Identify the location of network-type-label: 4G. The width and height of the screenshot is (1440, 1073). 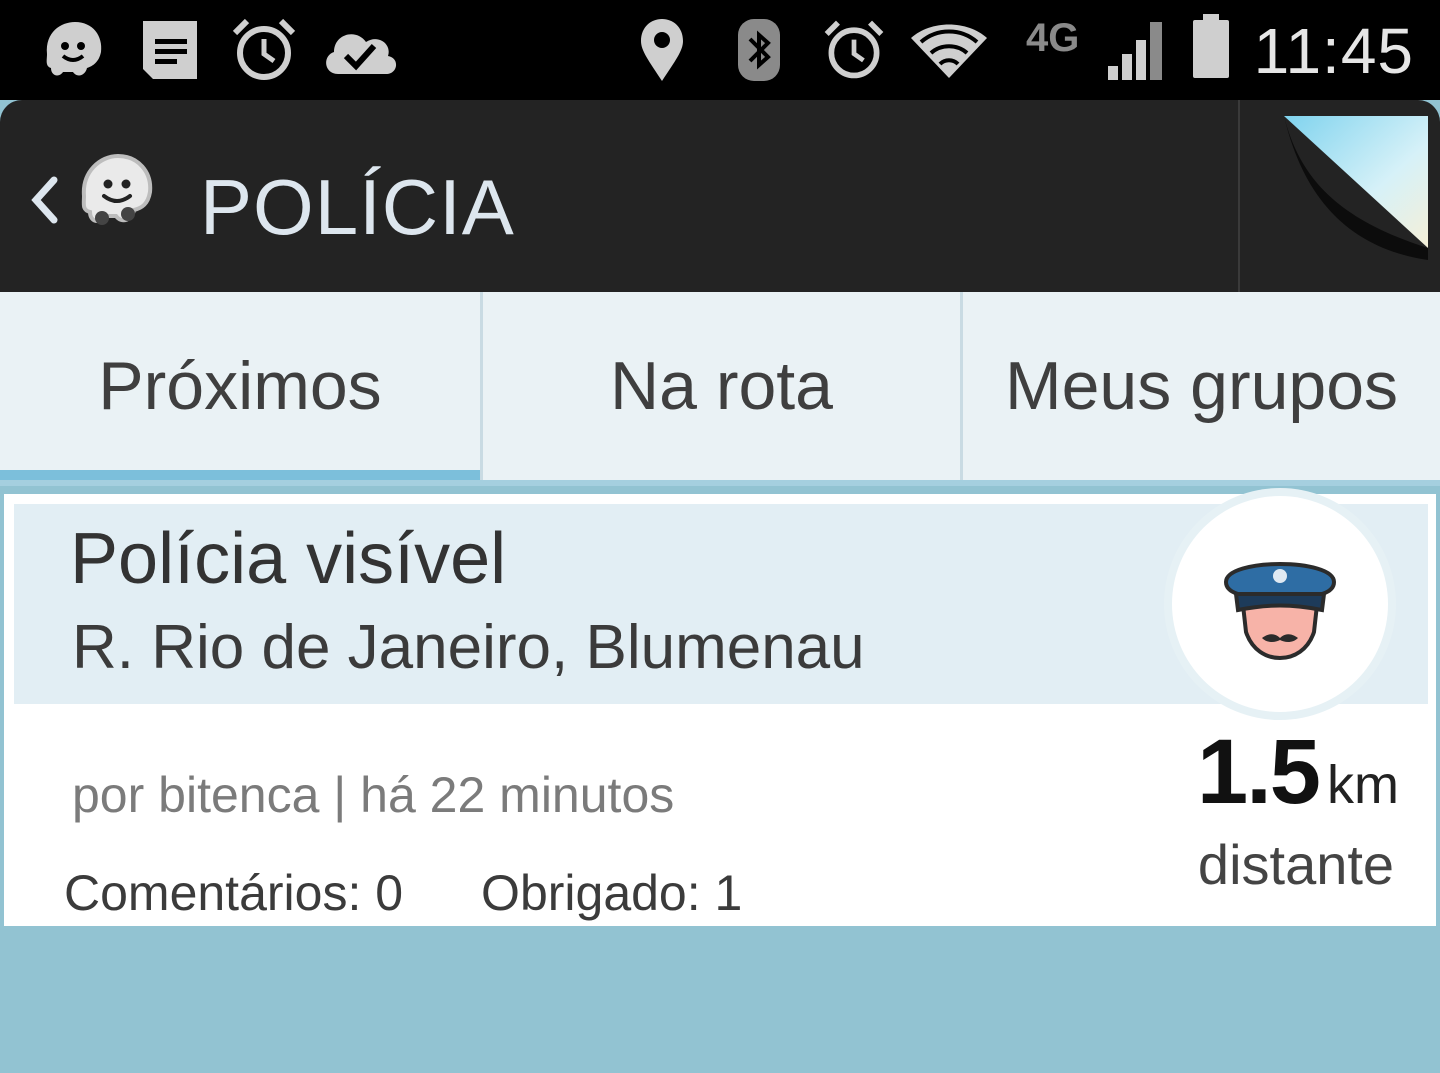
(1053, 38).